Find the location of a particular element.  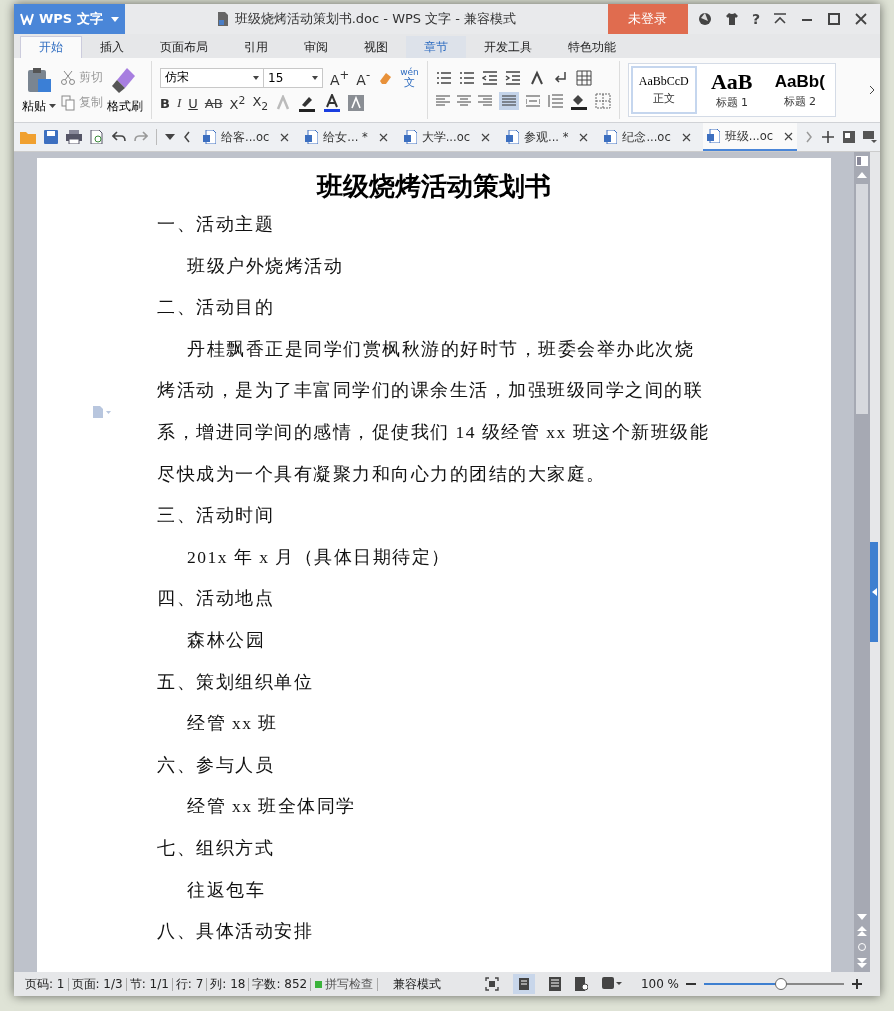

full-screen-icon is located at coordinates (491, 984).